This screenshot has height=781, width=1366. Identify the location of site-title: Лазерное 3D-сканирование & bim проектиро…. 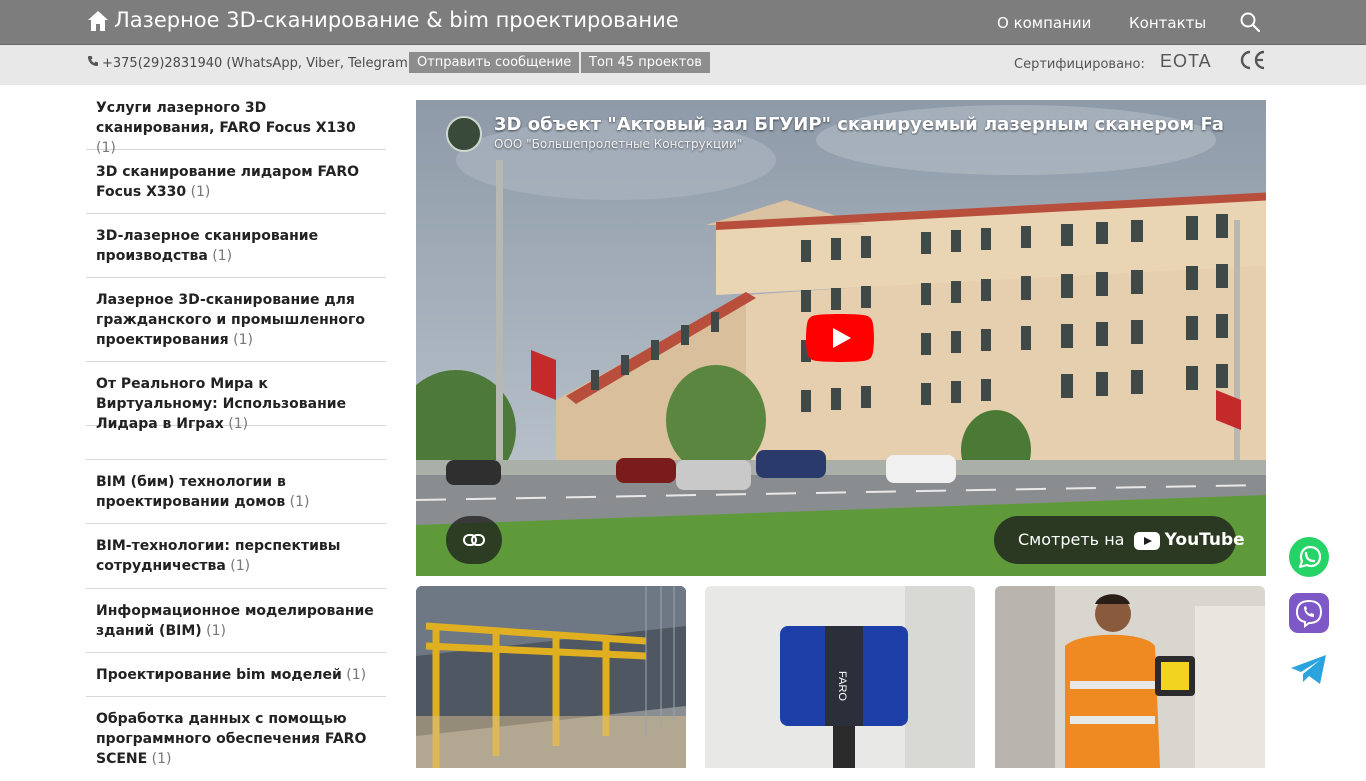
(396, 20).